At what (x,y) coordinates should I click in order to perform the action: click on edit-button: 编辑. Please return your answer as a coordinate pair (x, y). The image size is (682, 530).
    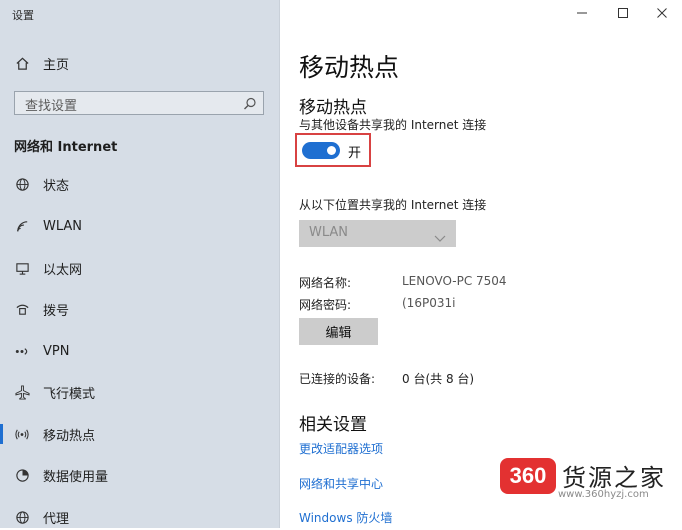
    Looking at the image, I should click on (338, 331).